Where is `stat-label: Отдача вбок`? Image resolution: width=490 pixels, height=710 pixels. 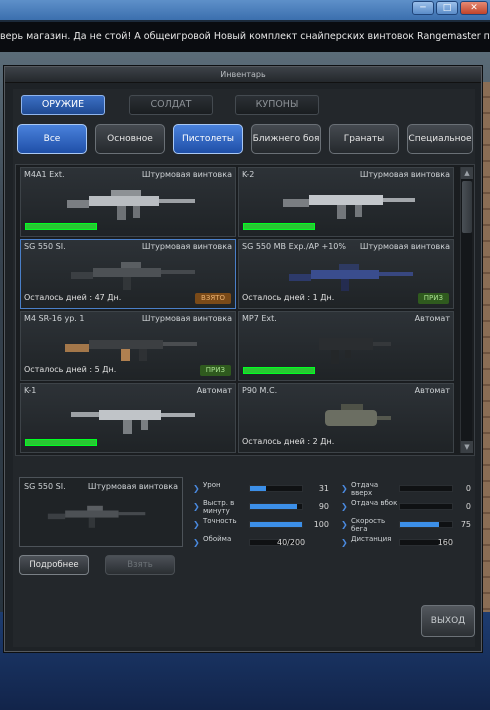
stat-label: Отдача вбок is located at coordinates (374, 503).